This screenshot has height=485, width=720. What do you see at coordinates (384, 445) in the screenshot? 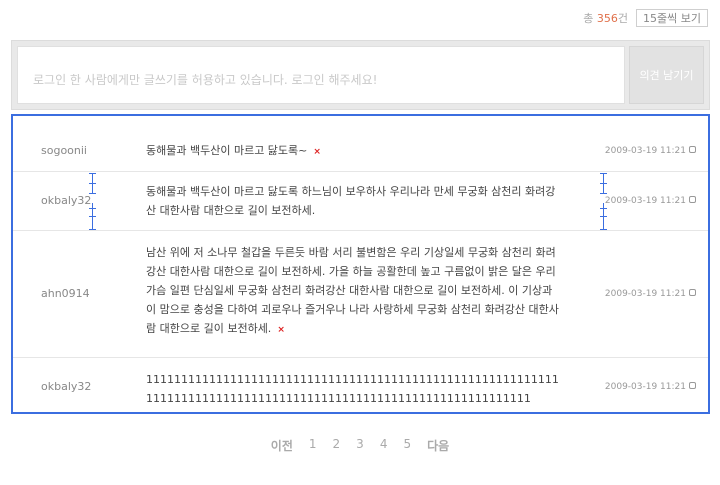
I see `page-link-4: 4` at bounding box center [384, 445].